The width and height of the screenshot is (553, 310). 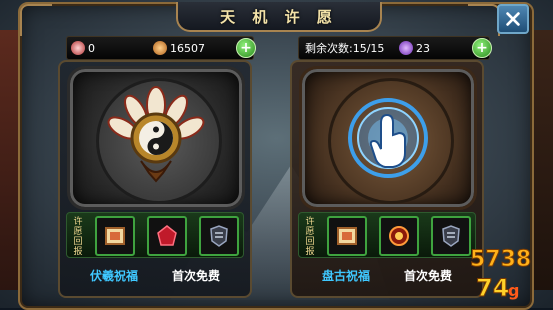 I want to click on panel-footer: 盘古祝福 首次免费, so click(x=387, y=275).